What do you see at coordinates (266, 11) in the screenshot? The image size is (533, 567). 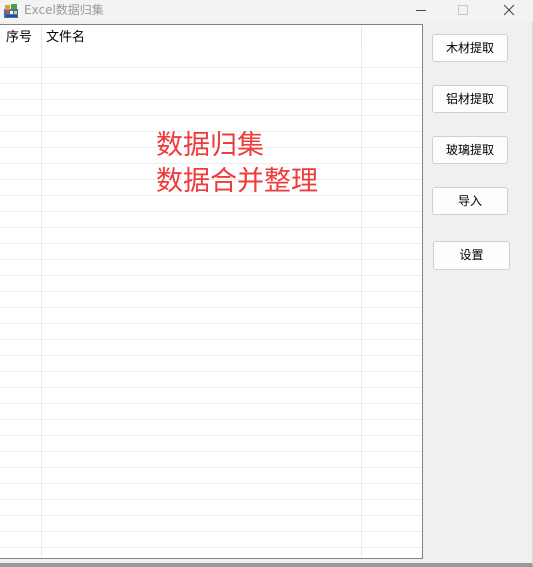 I see `title-bar: Excel数据归集` at bounding box center [266, 11].